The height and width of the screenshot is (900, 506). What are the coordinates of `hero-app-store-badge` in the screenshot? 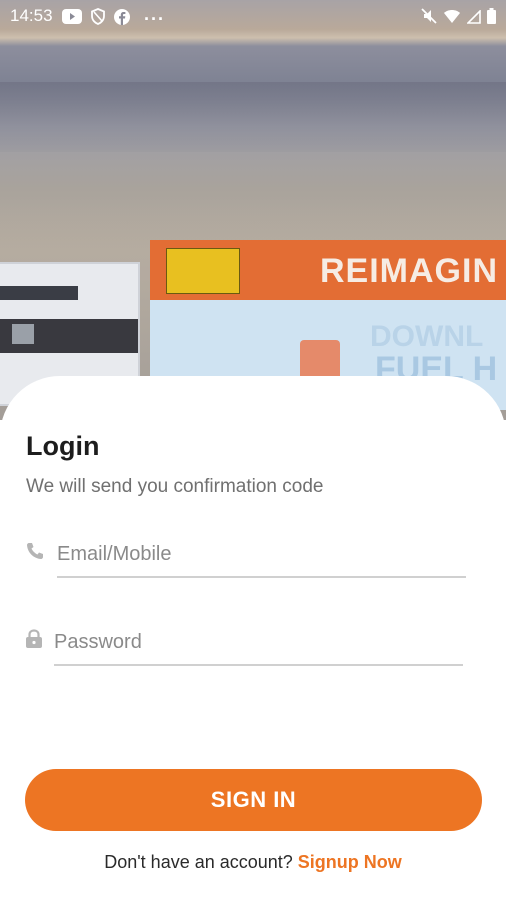 It's located at (39, 293).